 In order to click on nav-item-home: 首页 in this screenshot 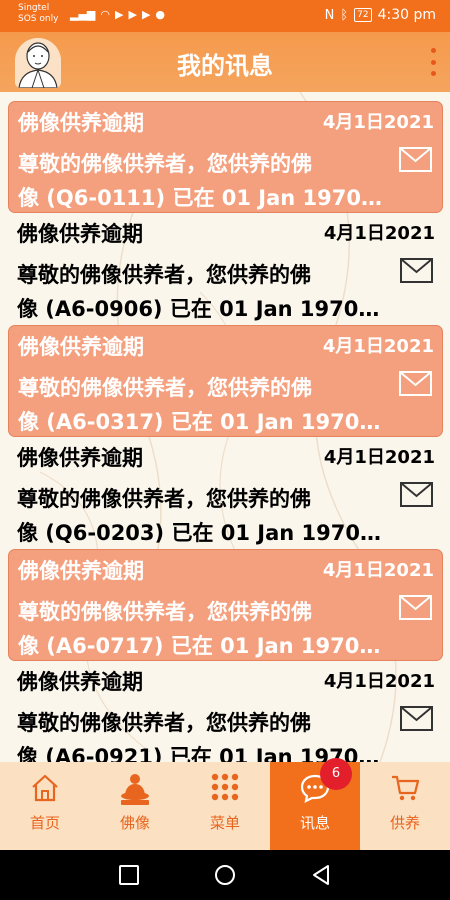, I will do `click(45, 806)`.